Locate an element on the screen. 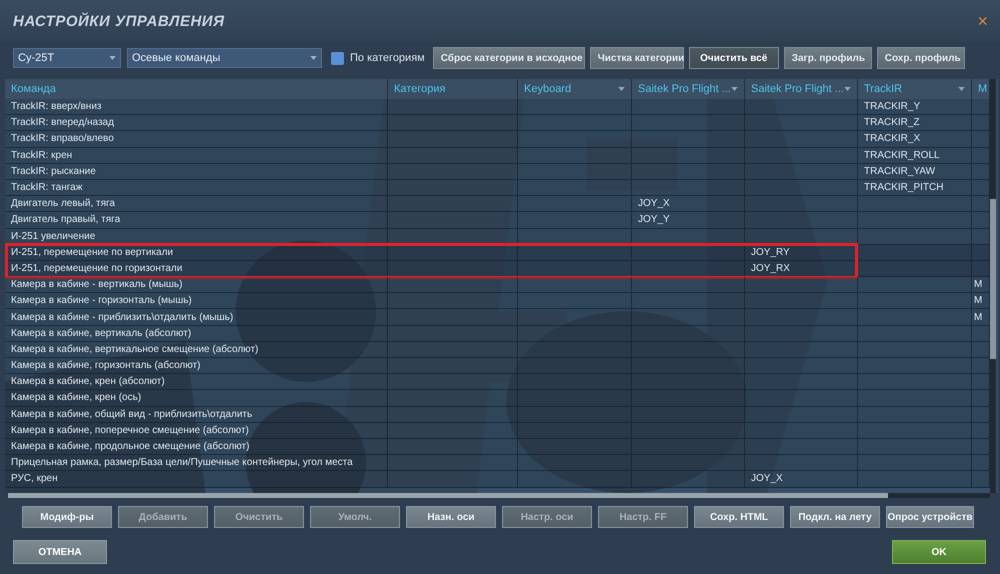 This screenshot has width=1000, height=574. table-row: Двигатель левый, тяга JOY_X is located at coordinates (497, 204).